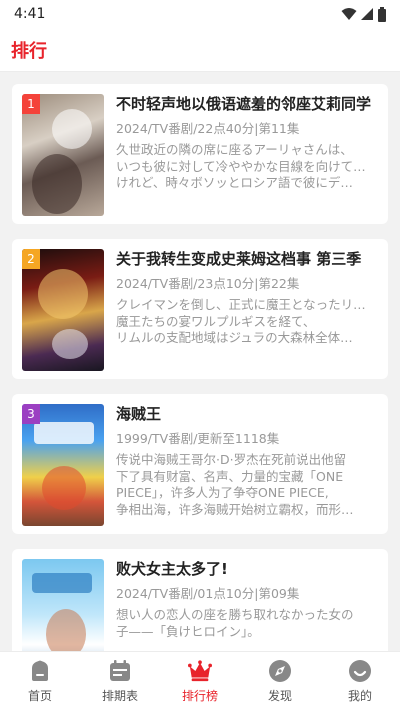 This screenshot has width=400, height=711. Describe the element at coordinates (30, 14) in the screenshot. I see `status-time: 4:41` at that location.